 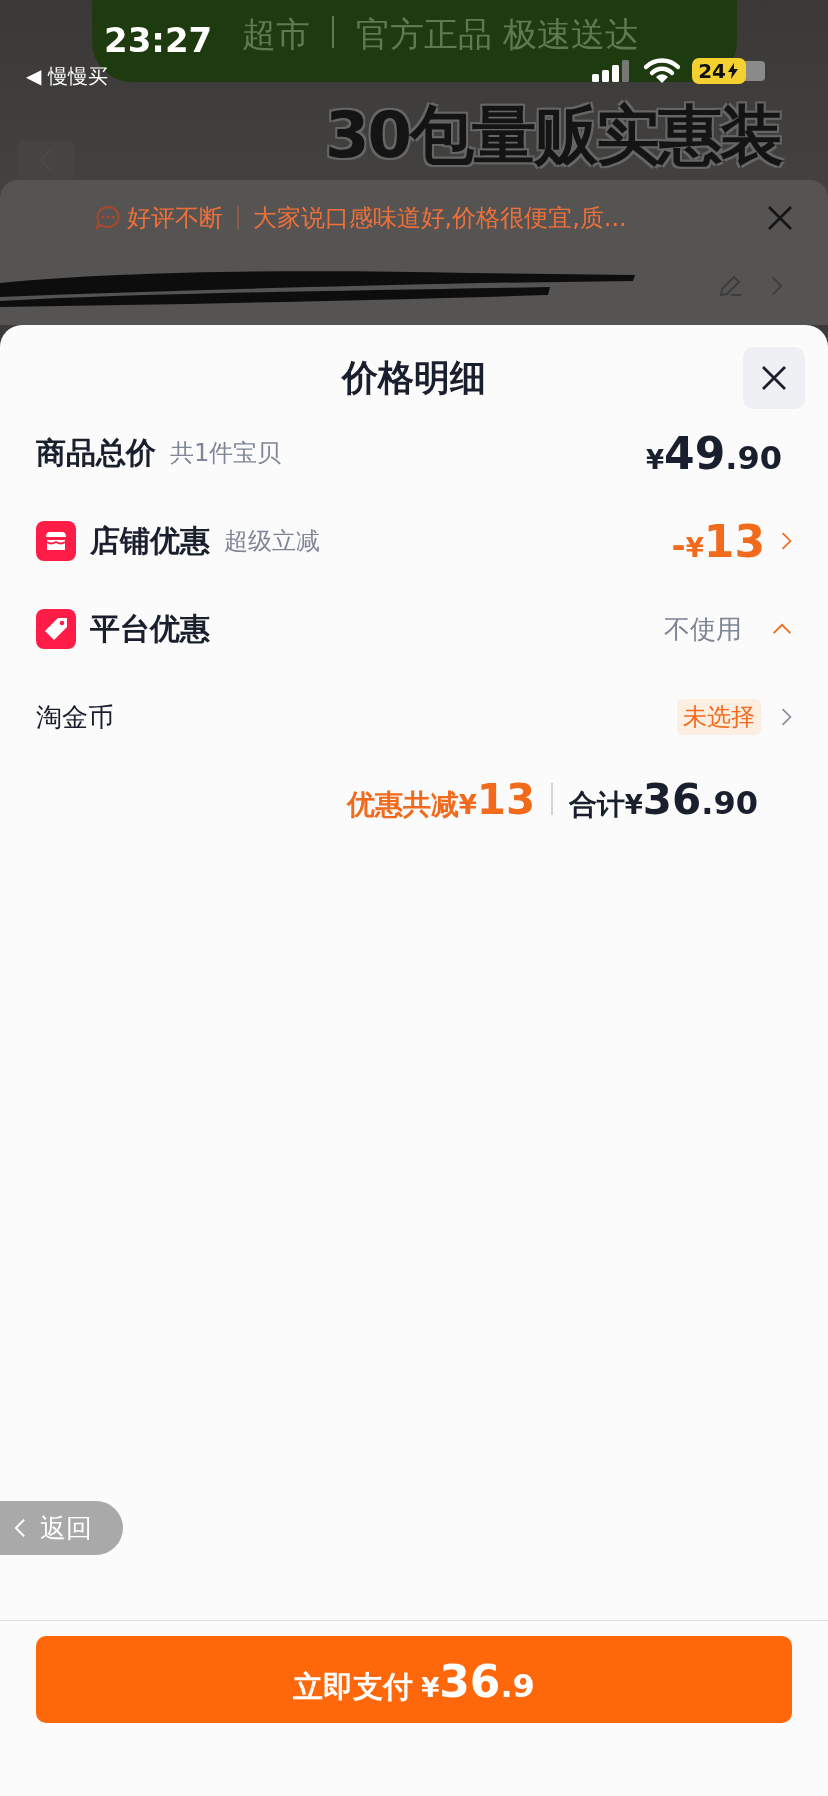 What do you see at coordinates (61, 1528) in the screenshot?
I see `back-button: 返回` at bounding box center [61, 1528].